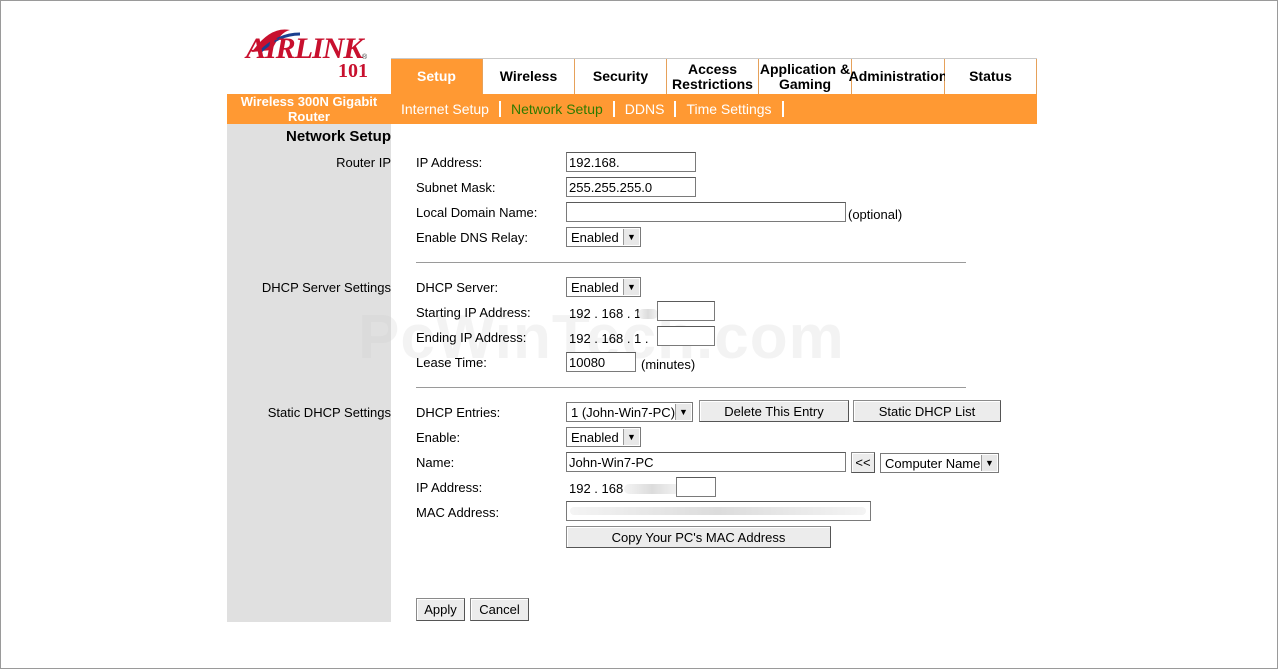  I want to click on enable-label: Enable:, so click(438, 437).